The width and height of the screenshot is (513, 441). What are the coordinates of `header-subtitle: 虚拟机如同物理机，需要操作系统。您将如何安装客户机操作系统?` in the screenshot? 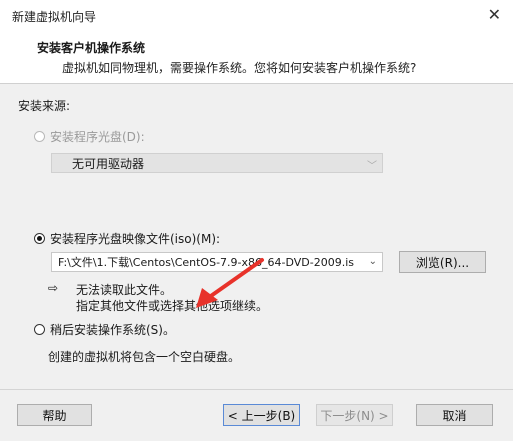 It's located at (239, 68).